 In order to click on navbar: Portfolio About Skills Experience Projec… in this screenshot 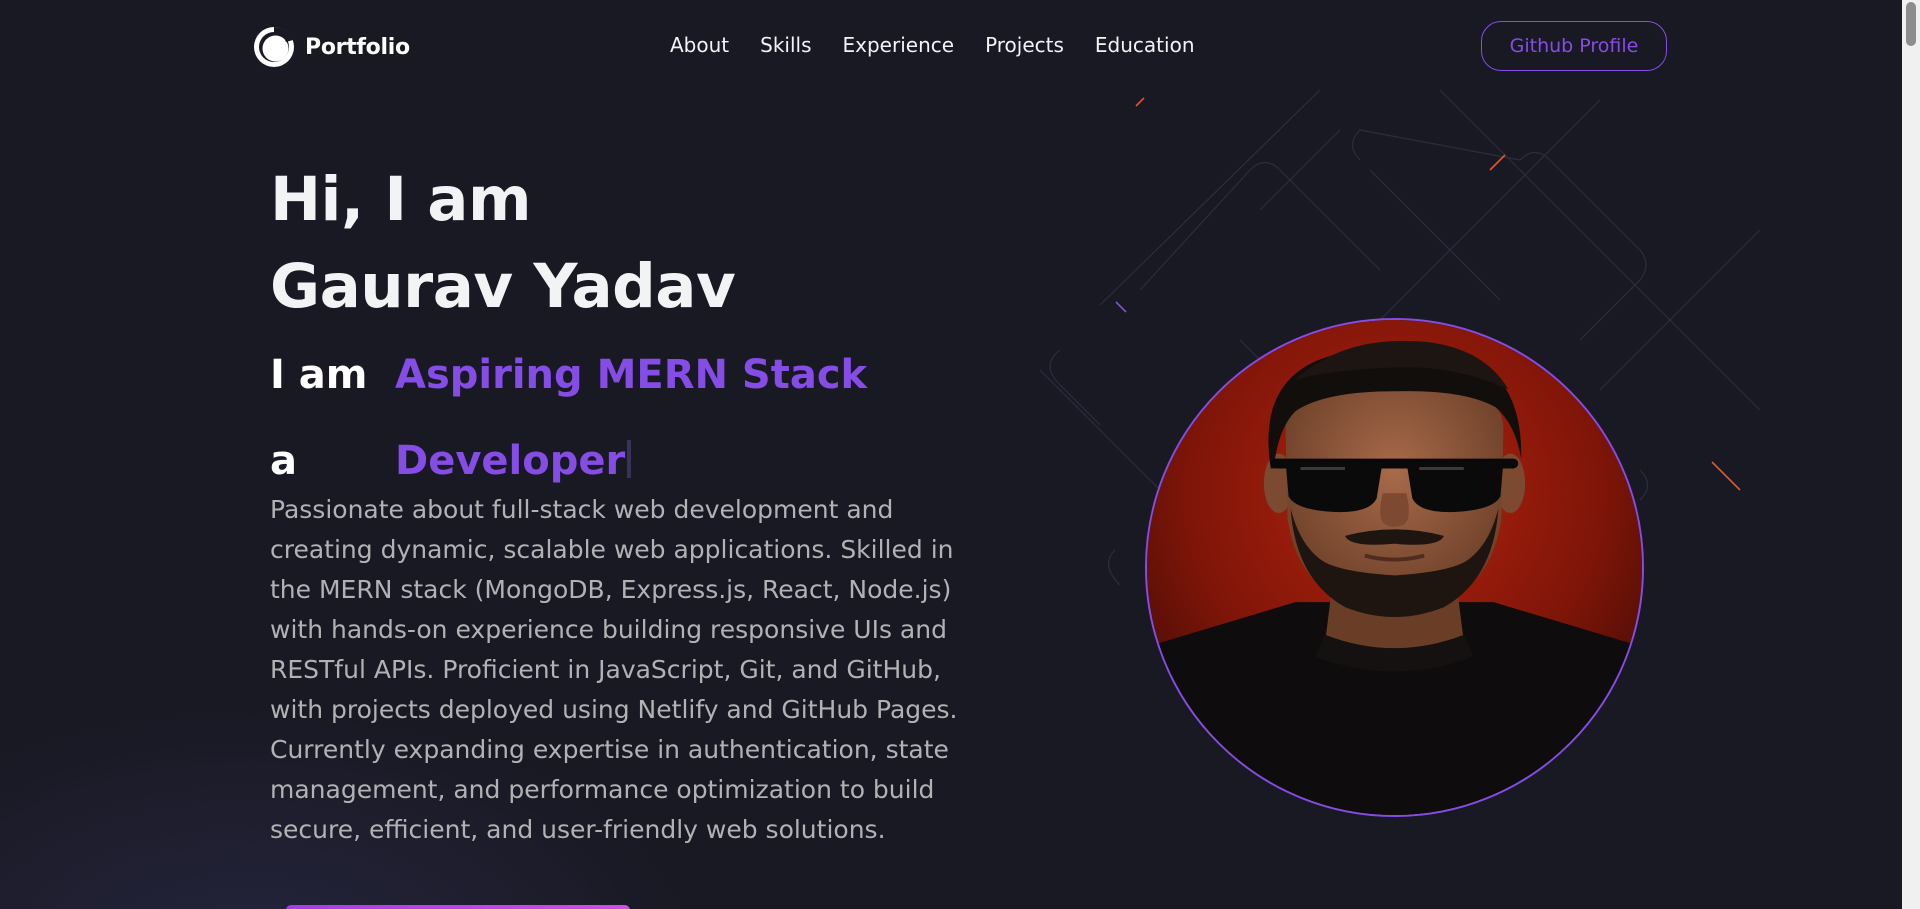, I will do `click(950, 47)`.